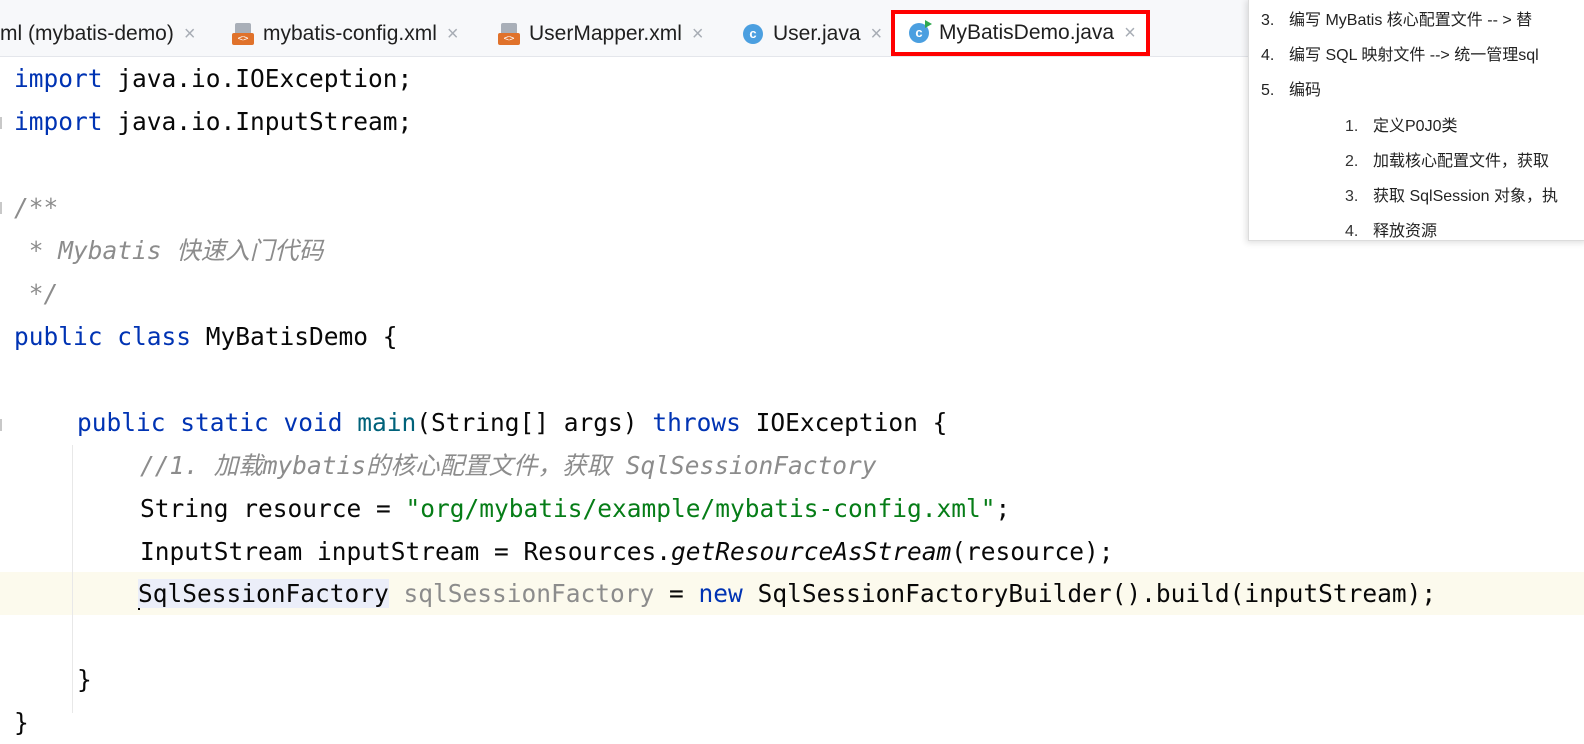 This screenshot has width=1584, height=744. I want to click on code-line: public class MyBatisDemo {, so click(206, 336).